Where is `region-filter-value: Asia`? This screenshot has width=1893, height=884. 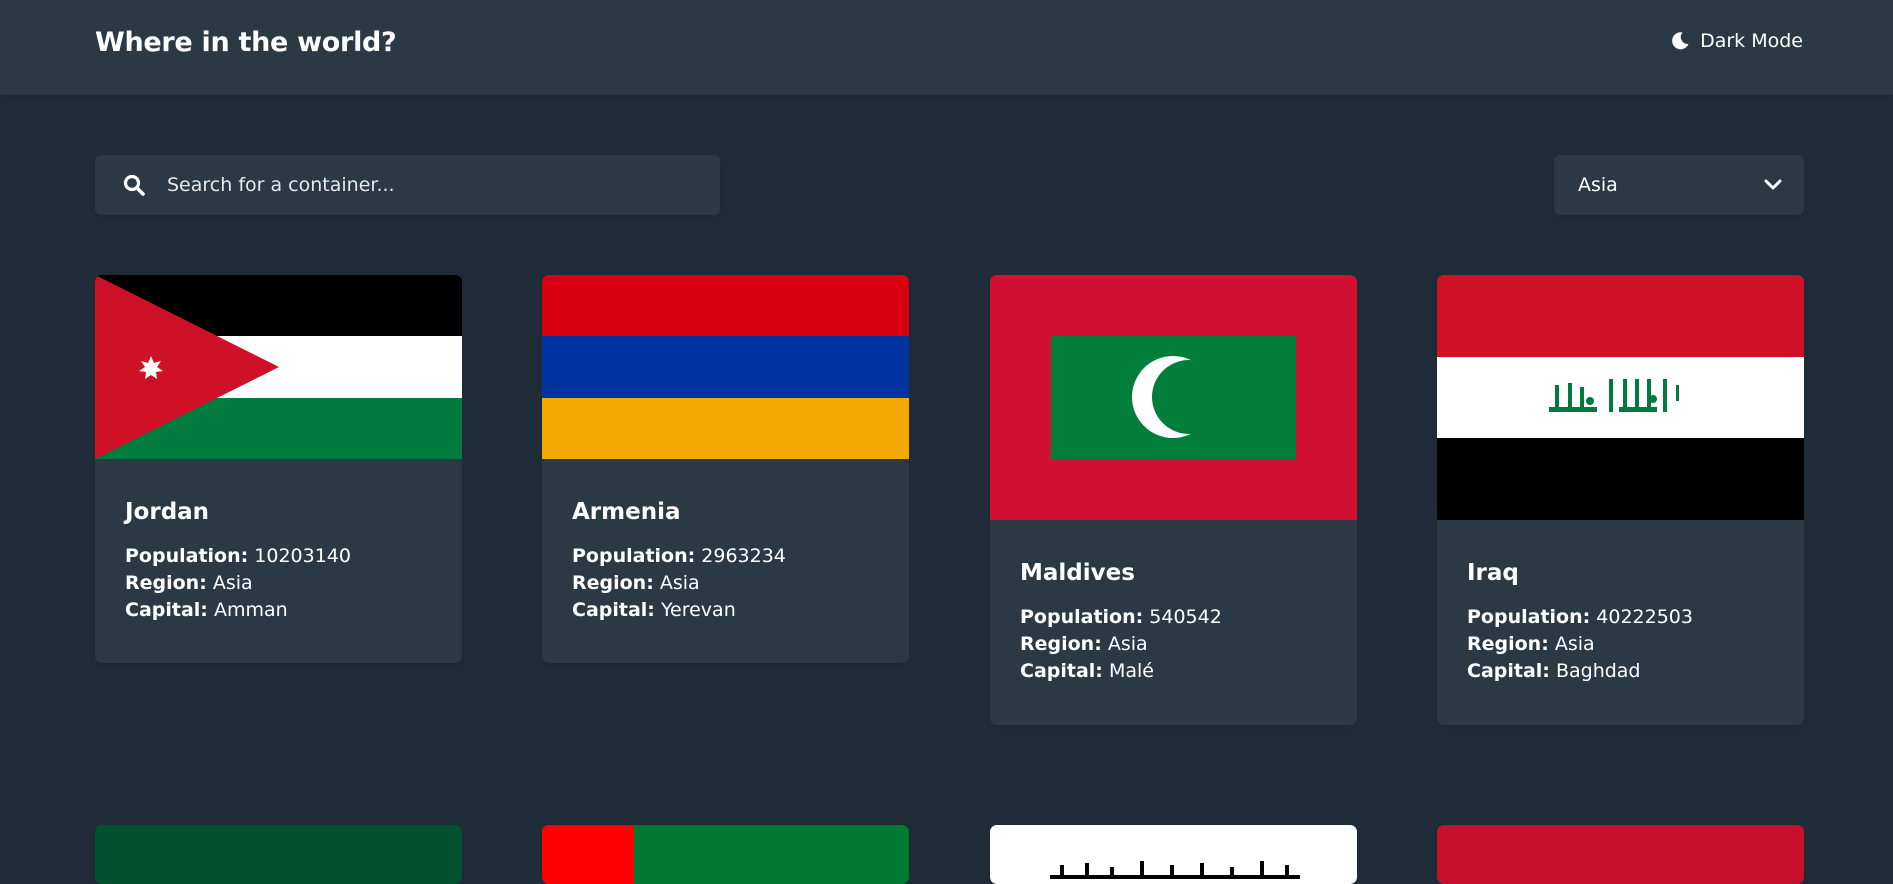 region-filter-value: Asia is located at coordinates (1598, 185).